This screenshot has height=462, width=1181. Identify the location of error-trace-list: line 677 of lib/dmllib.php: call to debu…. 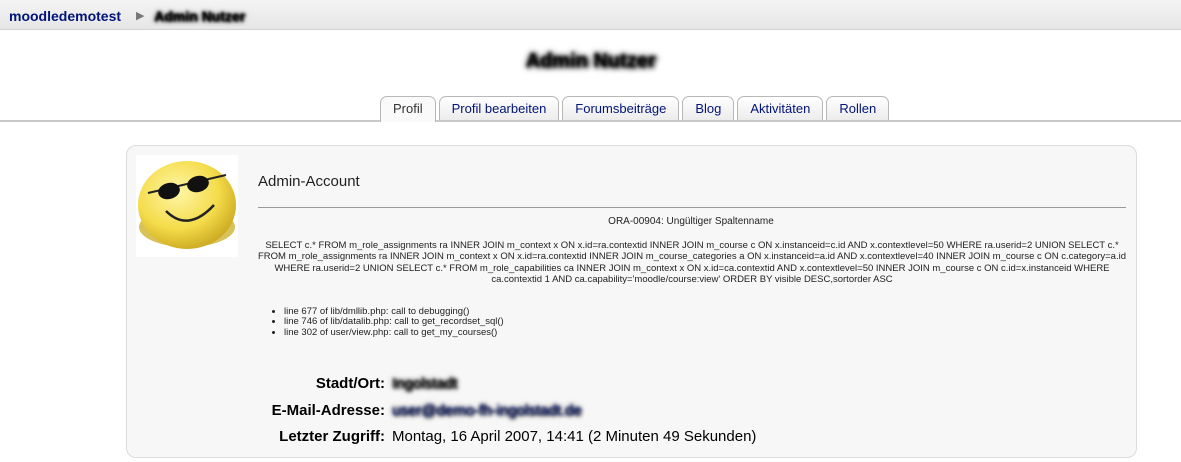
(388, 322).